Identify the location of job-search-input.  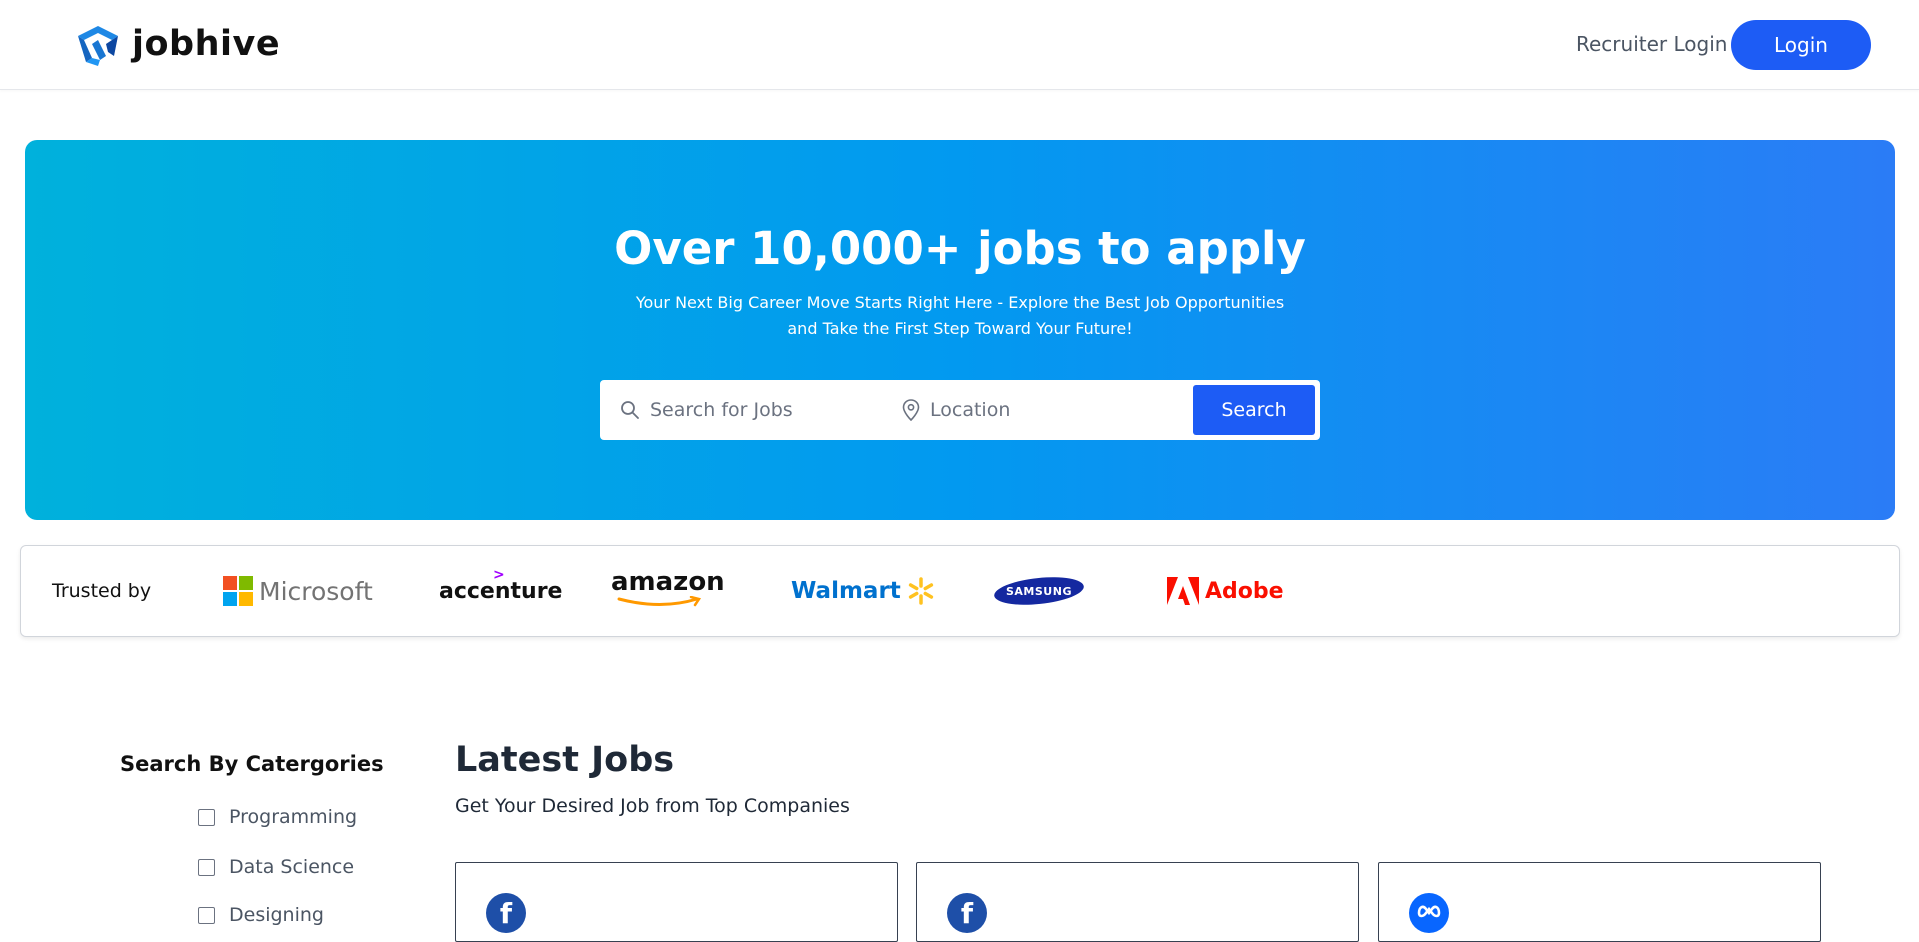
(765, 410).